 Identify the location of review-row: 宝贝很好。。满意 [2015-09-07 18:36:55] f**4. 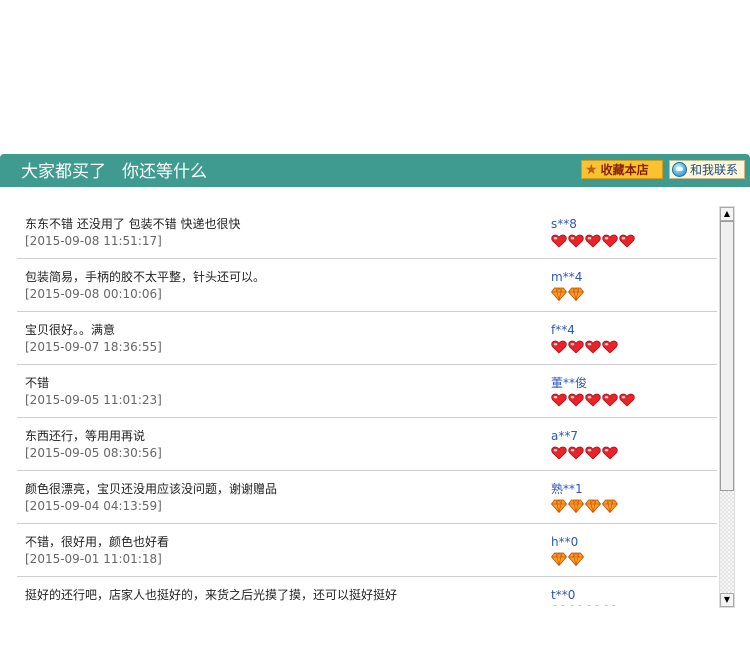
(367, 338).